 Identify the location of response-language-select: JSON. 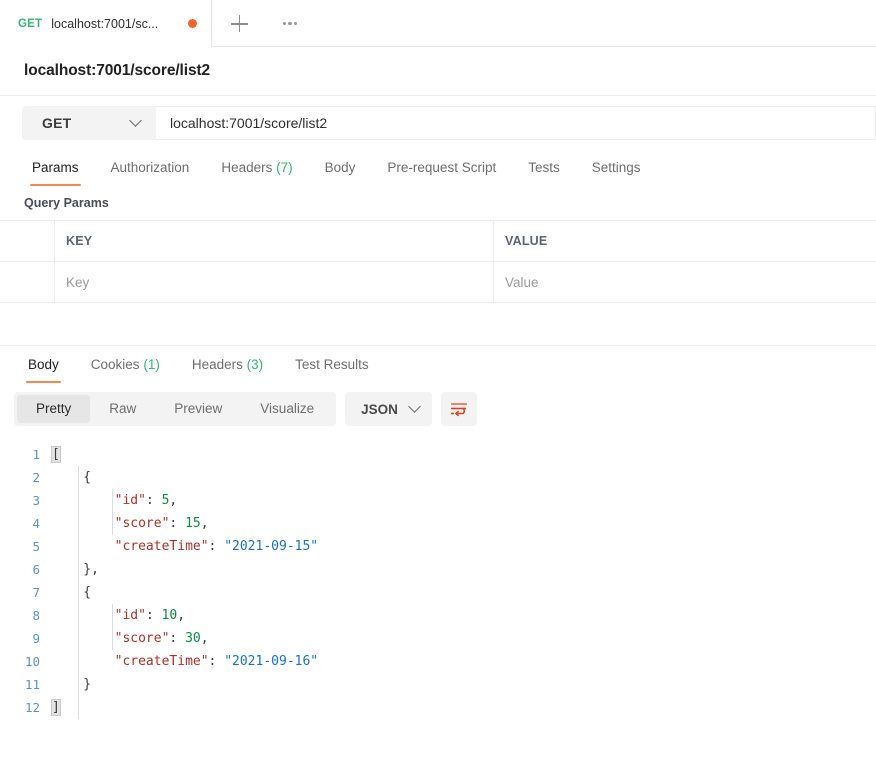
(388, 409).